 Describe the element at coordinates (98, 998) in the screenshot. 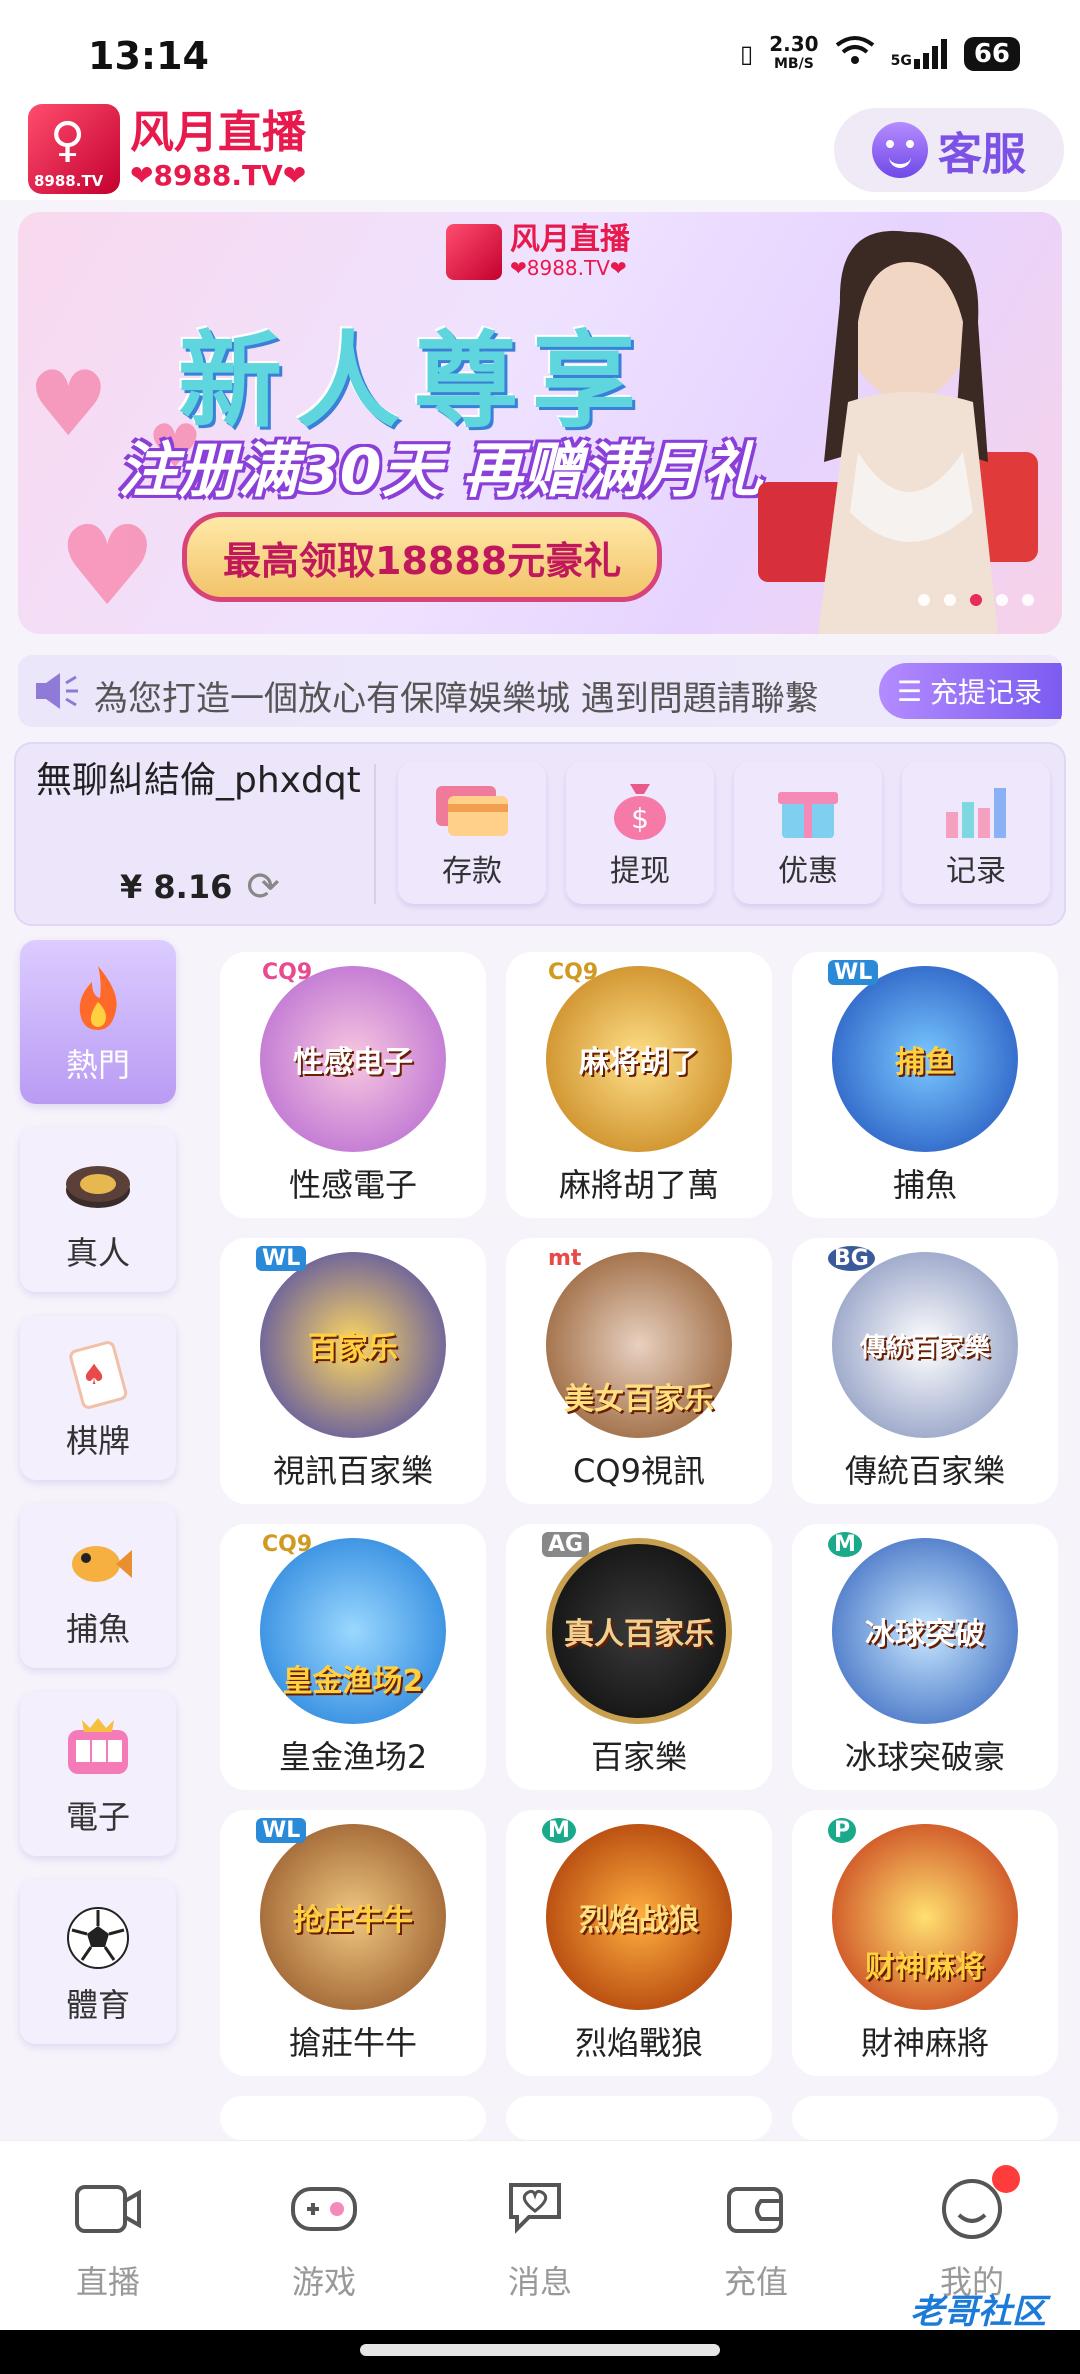

I see `flame-icon` at that location.